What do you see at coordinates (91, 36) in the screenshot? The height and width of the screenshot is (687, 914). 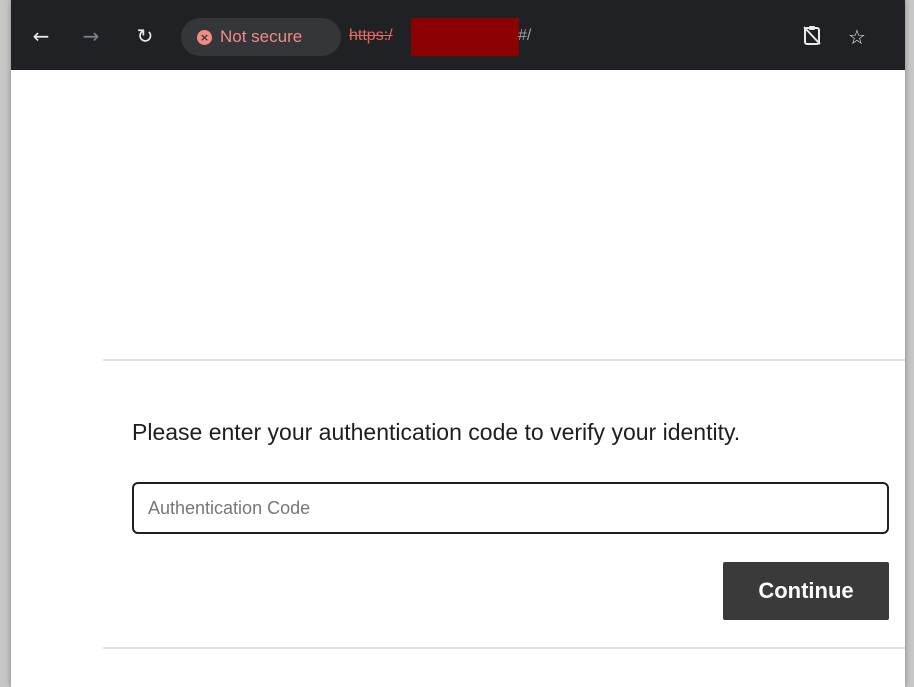 I see `forward-arrow-icon: →` at bounding box center [91, 36].